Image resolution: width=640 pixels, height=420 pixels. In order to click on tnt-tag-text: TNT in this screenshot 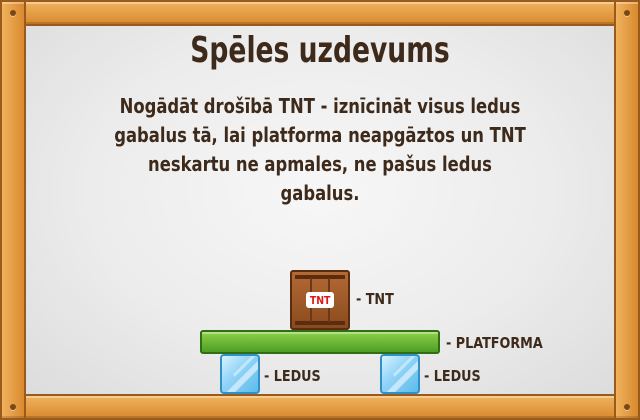, I will do `click(320, 300)`.